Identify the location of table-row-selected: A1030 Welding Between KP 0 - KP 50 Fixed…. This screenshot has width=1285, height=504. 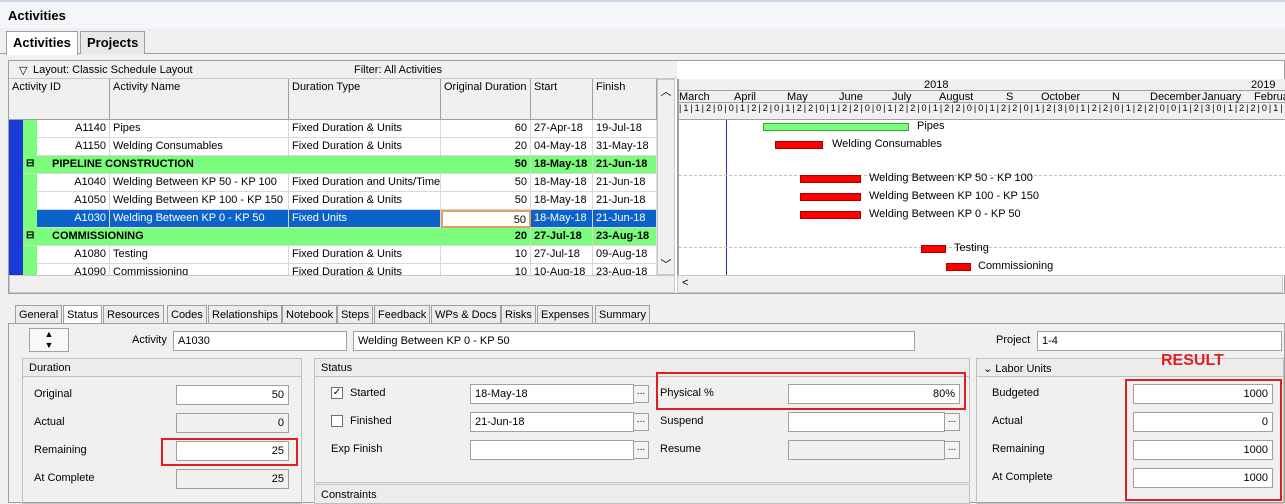
(333, 219).